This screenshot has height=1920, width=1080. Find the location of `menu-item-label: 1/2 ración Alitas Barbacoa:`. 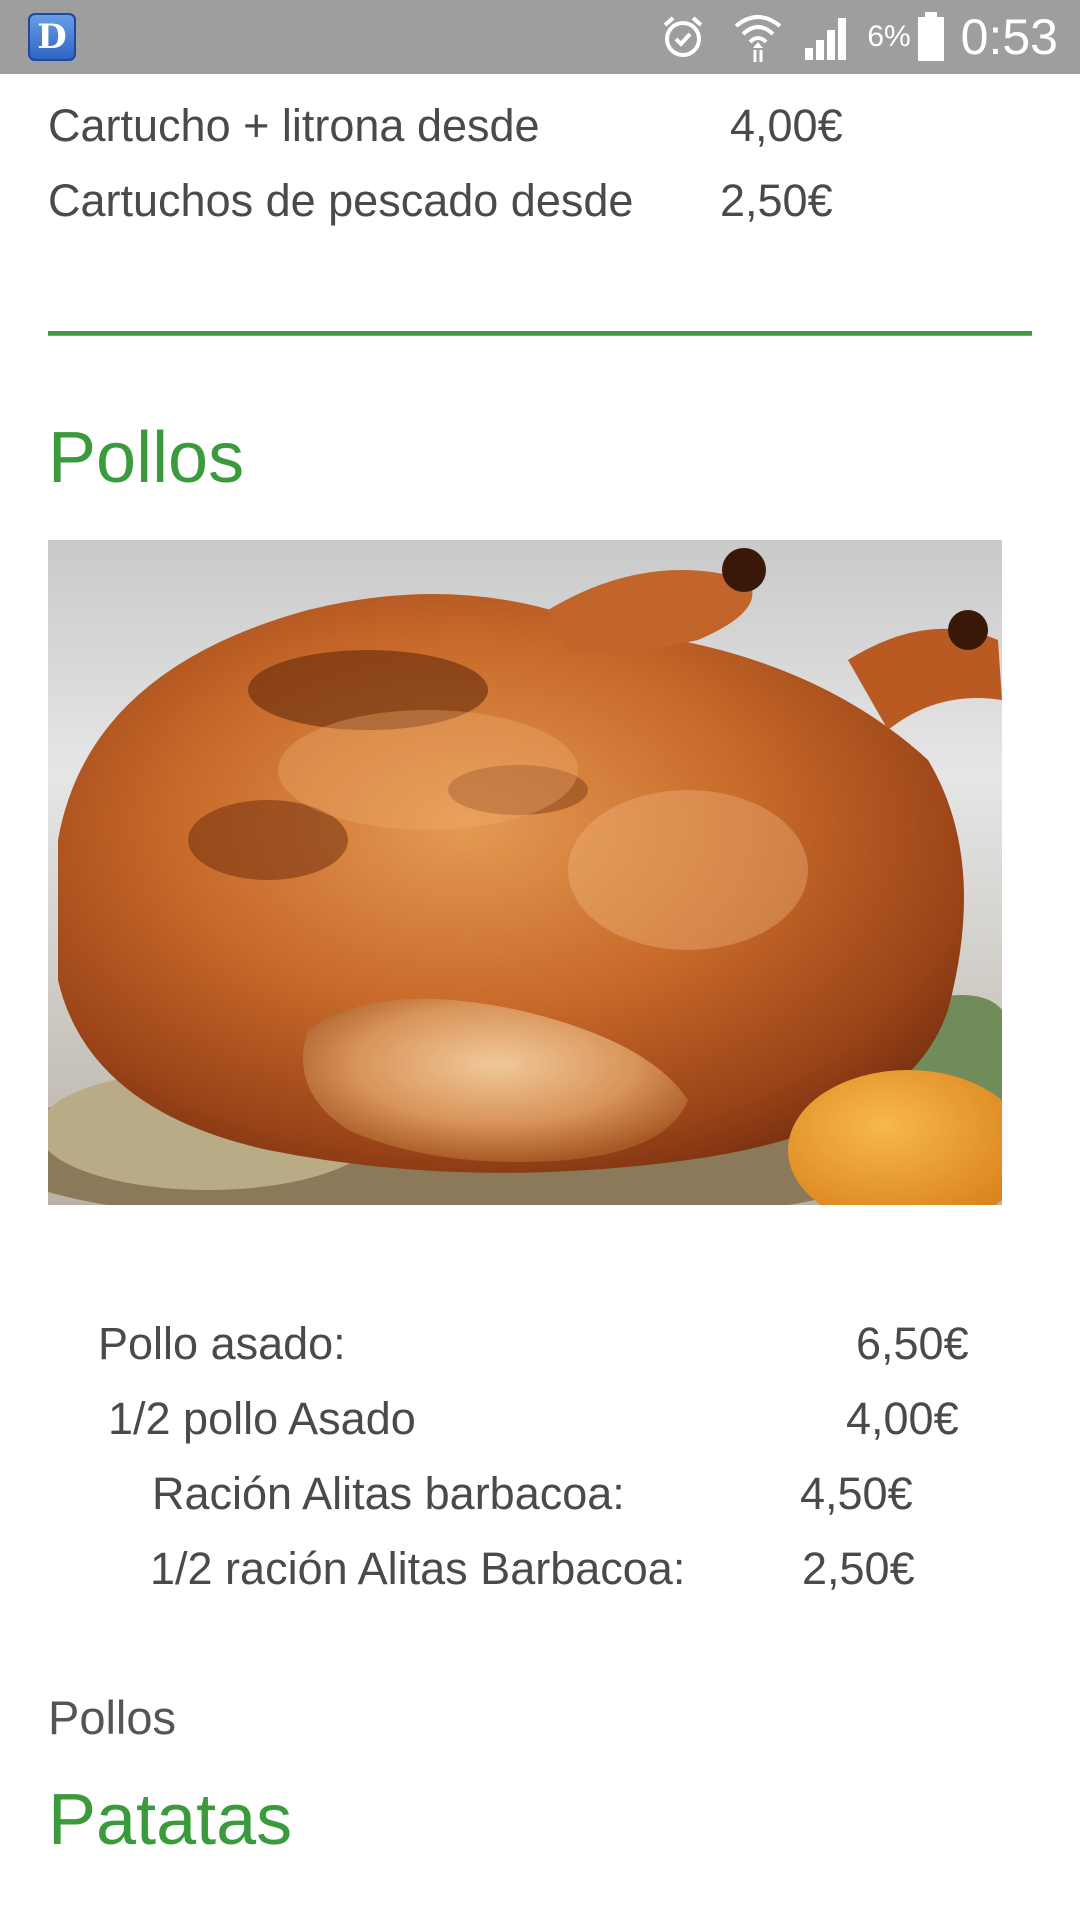

menu-item-label: 1/2 ración Alitas Barbacoa: is located at coordinates (418, 1568).